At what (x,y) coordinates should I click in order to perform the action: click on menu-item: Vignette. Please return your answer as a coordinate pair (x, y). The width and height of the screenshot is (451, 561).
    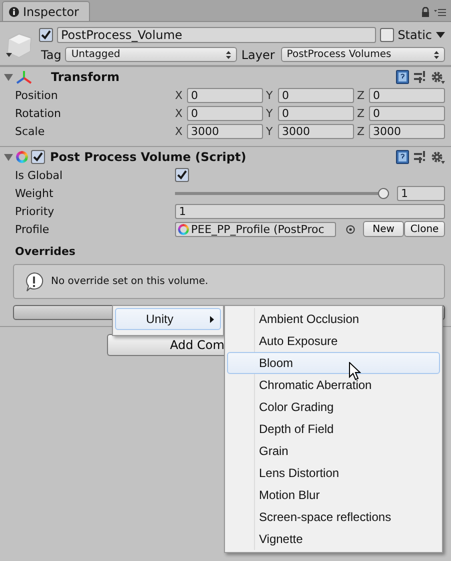
    Looking at the image, I should click on (333, 539).